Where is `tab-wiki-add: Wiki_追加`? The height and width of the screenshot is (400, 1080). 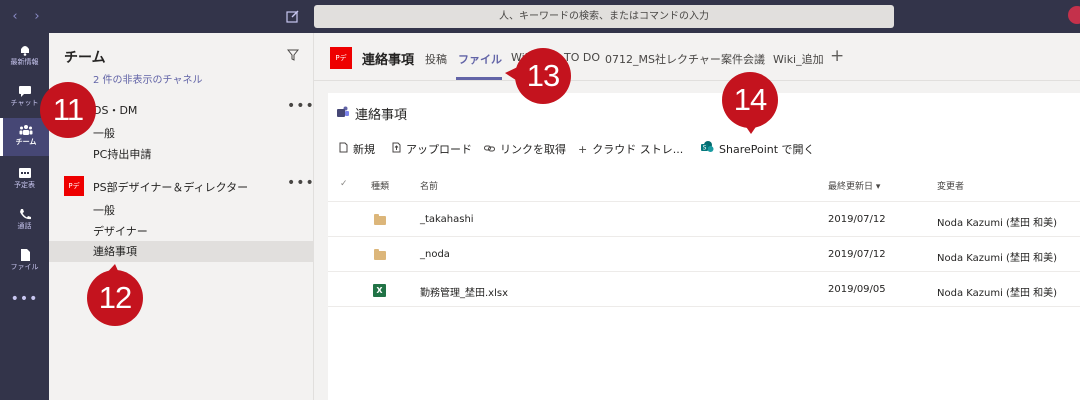 tab-wiki-add: Wiki_追加 is located at coordinates (798, 59).